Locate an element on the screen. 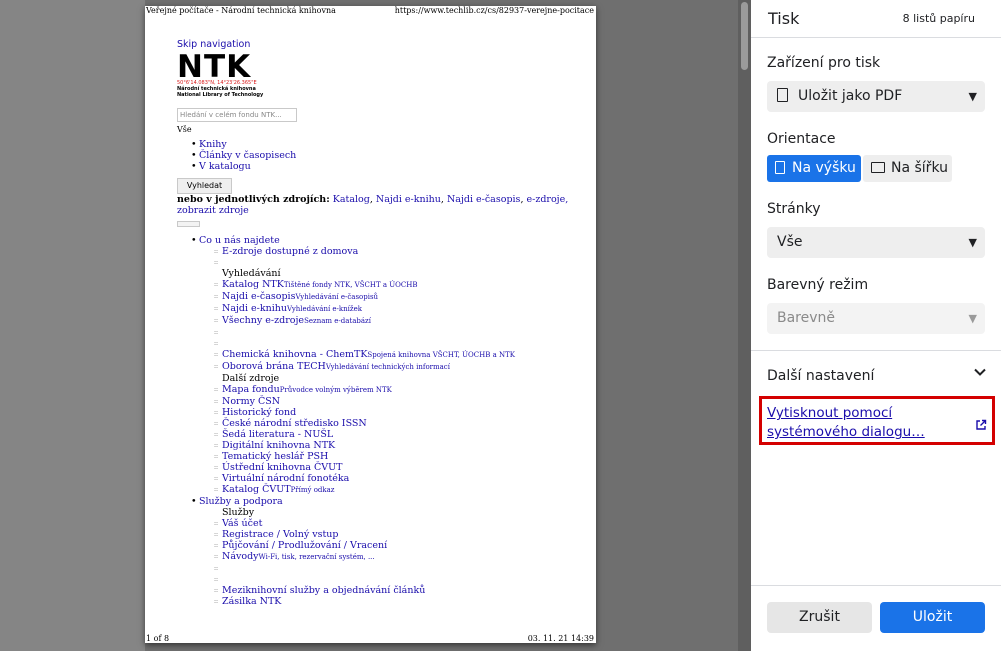 This screenshot has width=1001, height=651. landscape-button: Na šířku is located at coordinates (907, 168).